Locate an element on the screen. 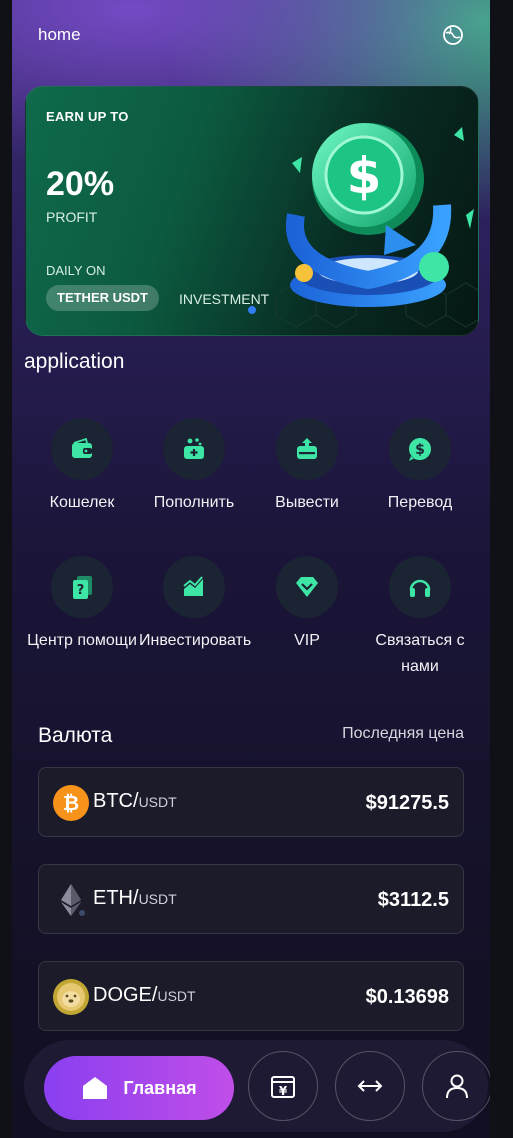  action-label: Пополнить is located at coordinates (194, 502).